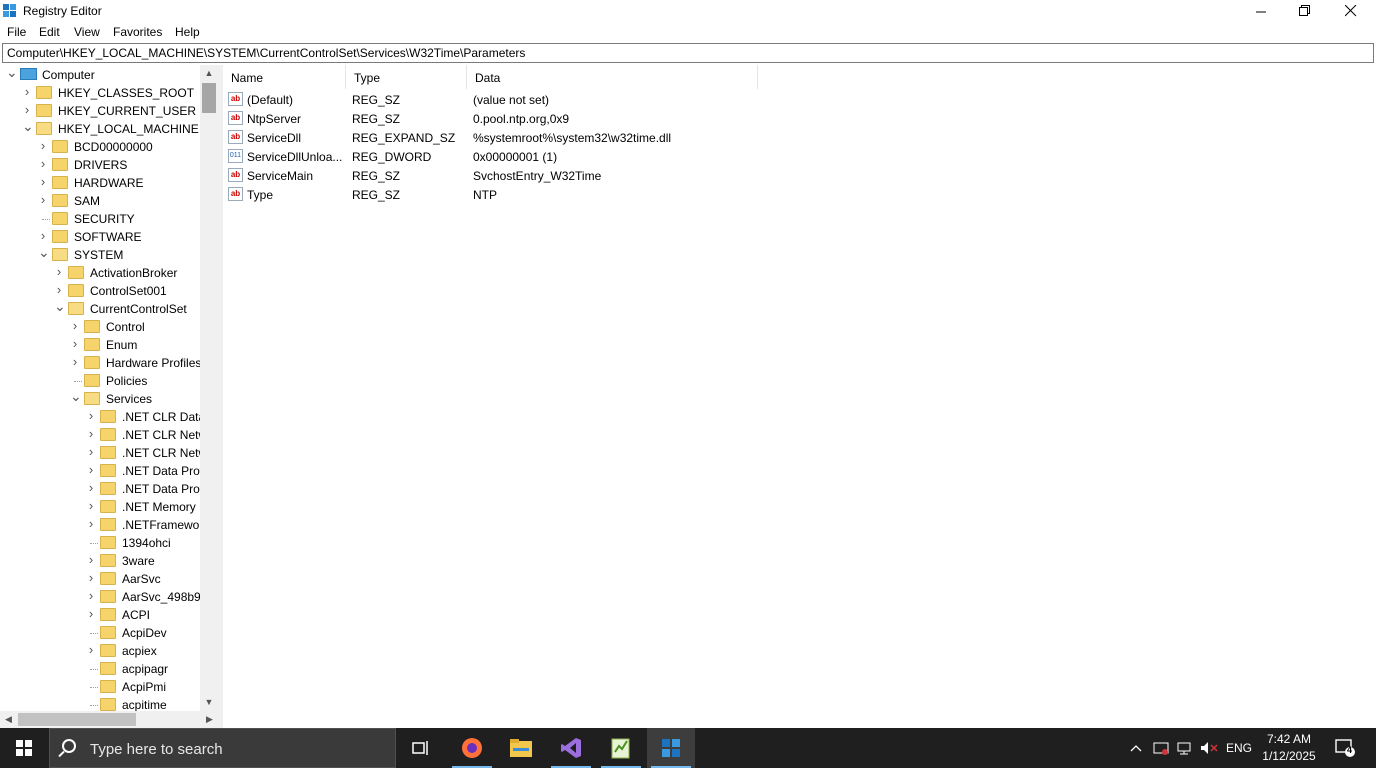 This screenshot has width=1376, height=768. I want to click on tree-node: › Hardware Profiles, so click(101, 363).